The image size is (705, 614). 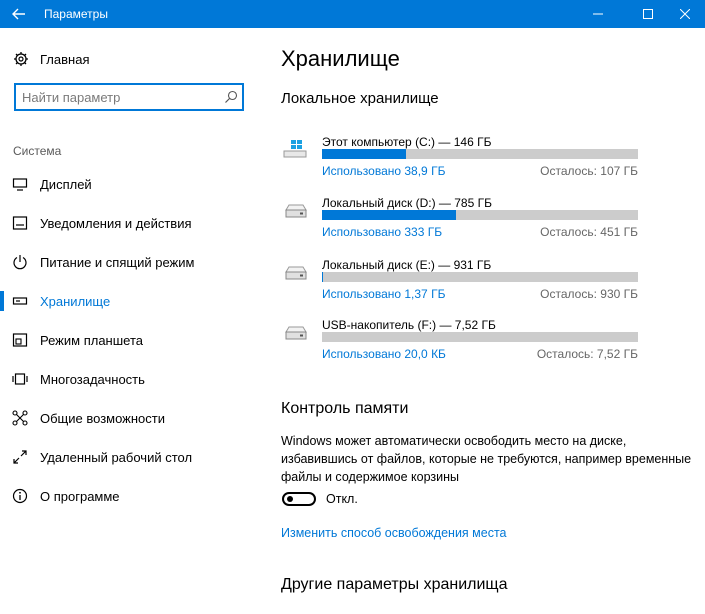 What do you see at coordinates (409, 325) in the screenshot?
I see `drive-name: USB-накопитель (F:) — 7,52 ГБ` at bounding box center [409, 325].